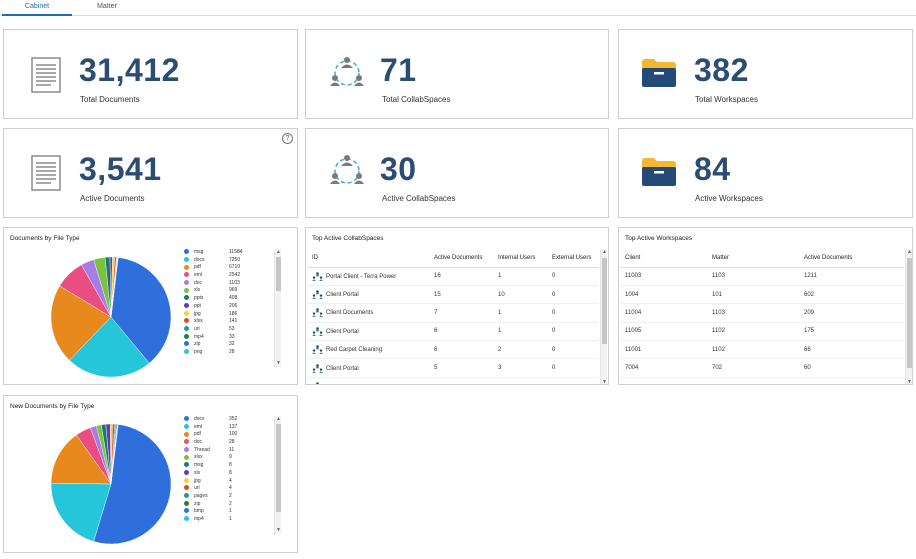 Image resolution: width=916 pixels, height=559 pixels. What do you see at coordinates (232, 328) in the screenshot?
I see `legend-value: 53` at bounding box center [232, 328].